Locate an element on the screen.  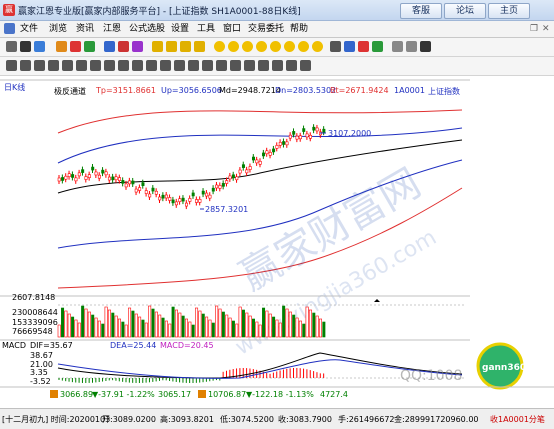
home-button: 主页 is located at coordinates (509, 11).